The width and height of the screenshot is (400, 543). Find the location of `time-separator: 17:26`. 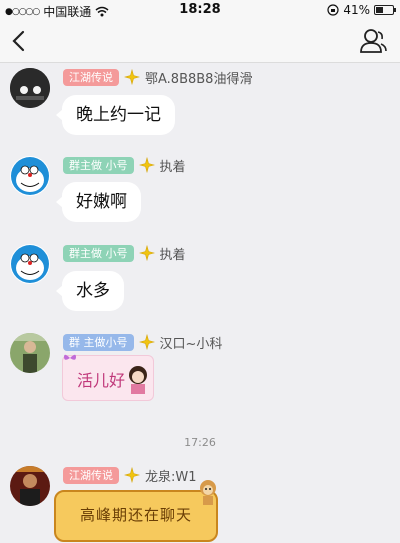

time-separator: 17:26 is located at coordinates (200, 442).